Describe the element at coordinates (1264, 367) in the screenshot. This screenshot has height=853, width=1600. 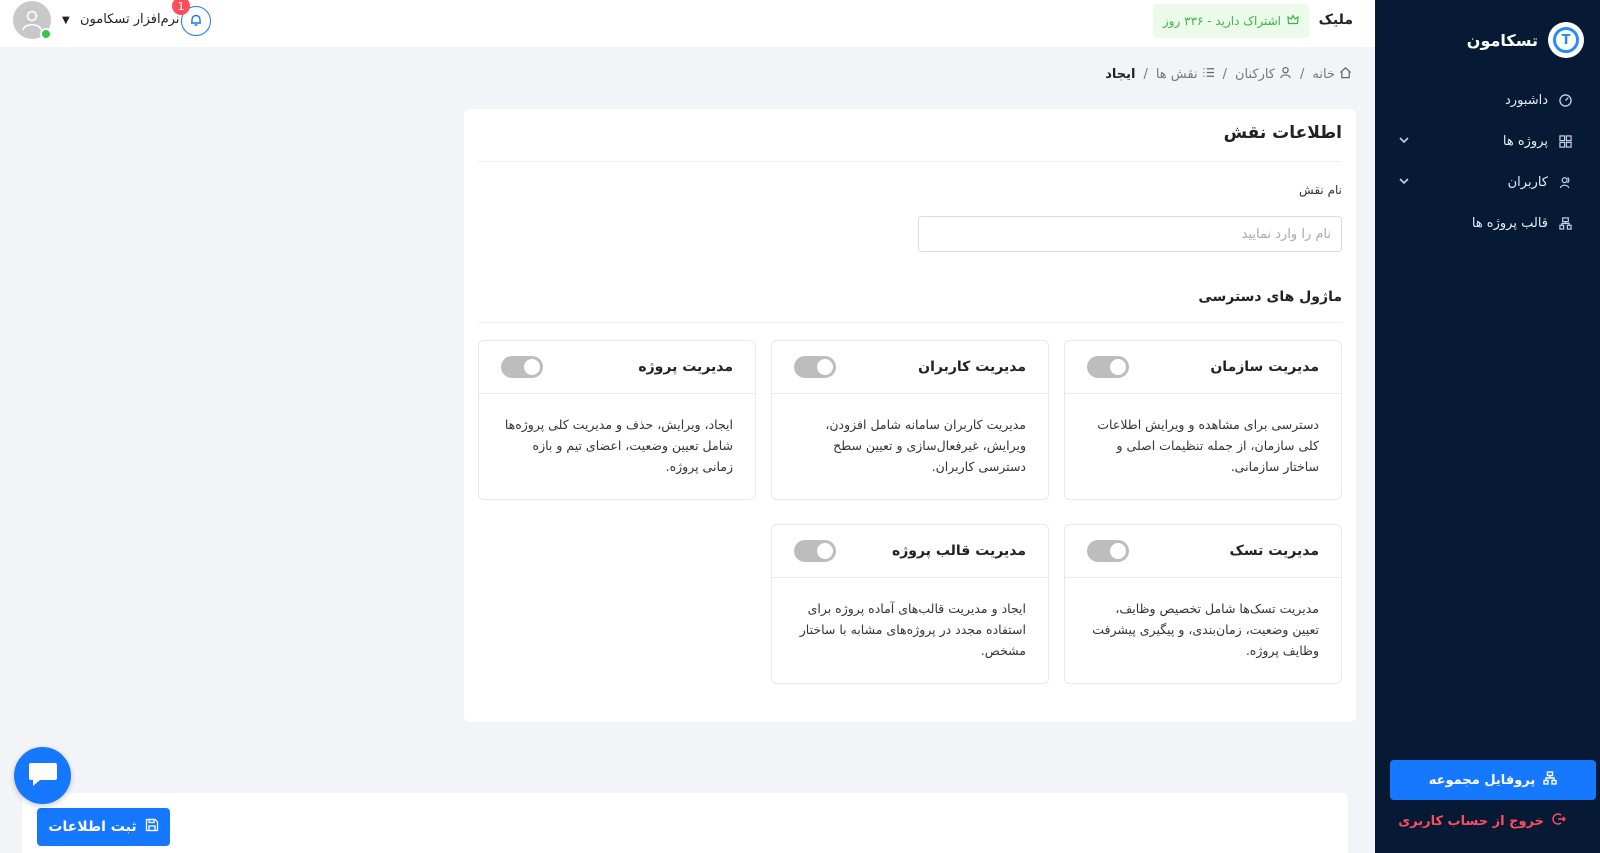
I see `module-title: مدیریت سازمان` at that location.